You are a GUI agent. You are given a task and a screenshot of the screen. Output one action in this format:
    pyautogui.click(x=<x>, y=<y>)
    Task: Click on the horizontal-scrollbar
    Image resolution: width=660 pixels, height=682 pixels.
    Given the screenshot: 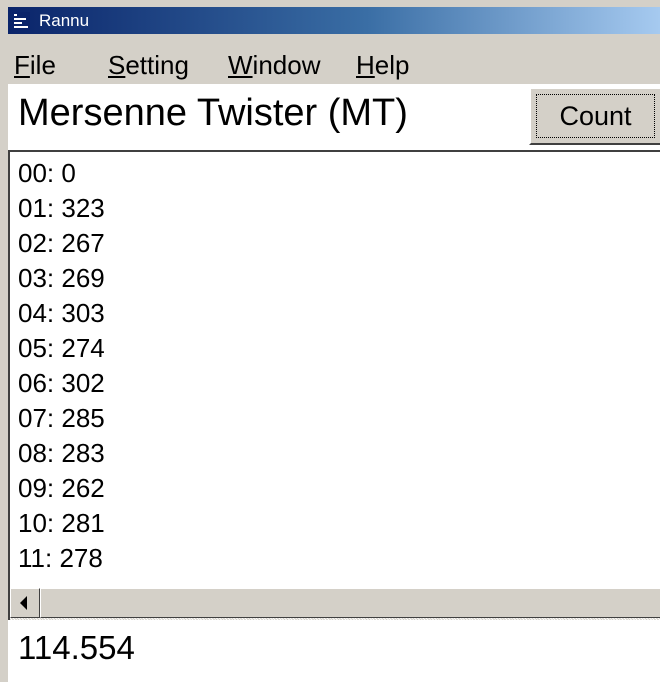 What is the action you would take?
    pyautogui.click(x=335, y=604)
    